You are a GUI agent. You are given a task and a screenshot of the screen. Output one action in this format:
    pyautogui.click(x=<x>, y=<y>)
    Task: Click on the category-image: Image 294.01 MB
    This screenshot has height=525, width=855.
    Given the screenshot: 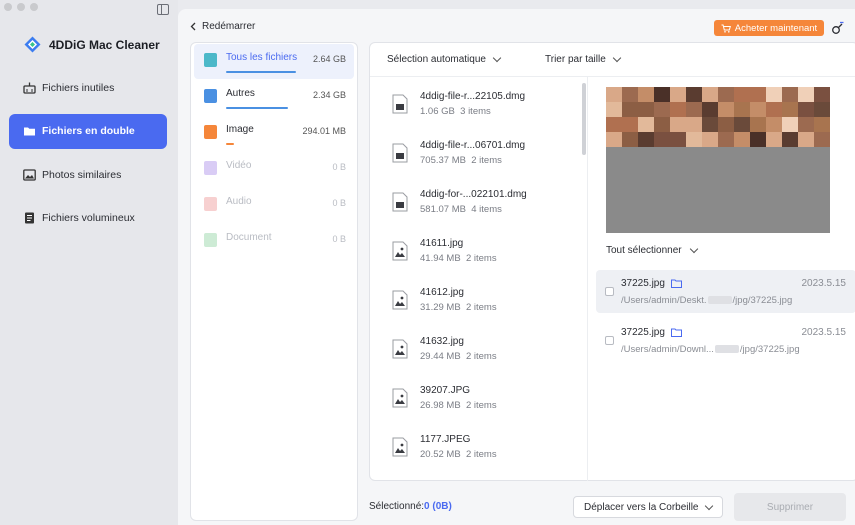 What is the action you would take?
    pyautogui.click(x=274, y=133)
    